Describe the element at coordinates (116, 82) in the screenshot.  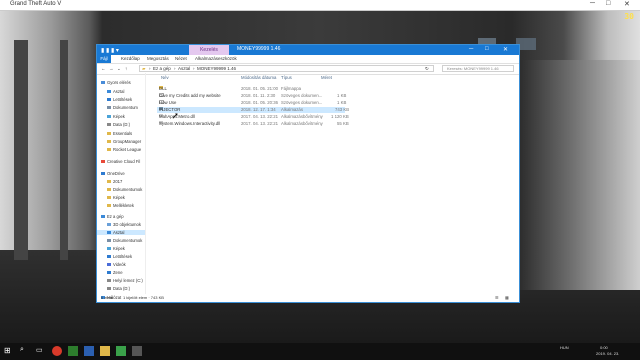
I see `nav-item: Gyors elérés` at that location.